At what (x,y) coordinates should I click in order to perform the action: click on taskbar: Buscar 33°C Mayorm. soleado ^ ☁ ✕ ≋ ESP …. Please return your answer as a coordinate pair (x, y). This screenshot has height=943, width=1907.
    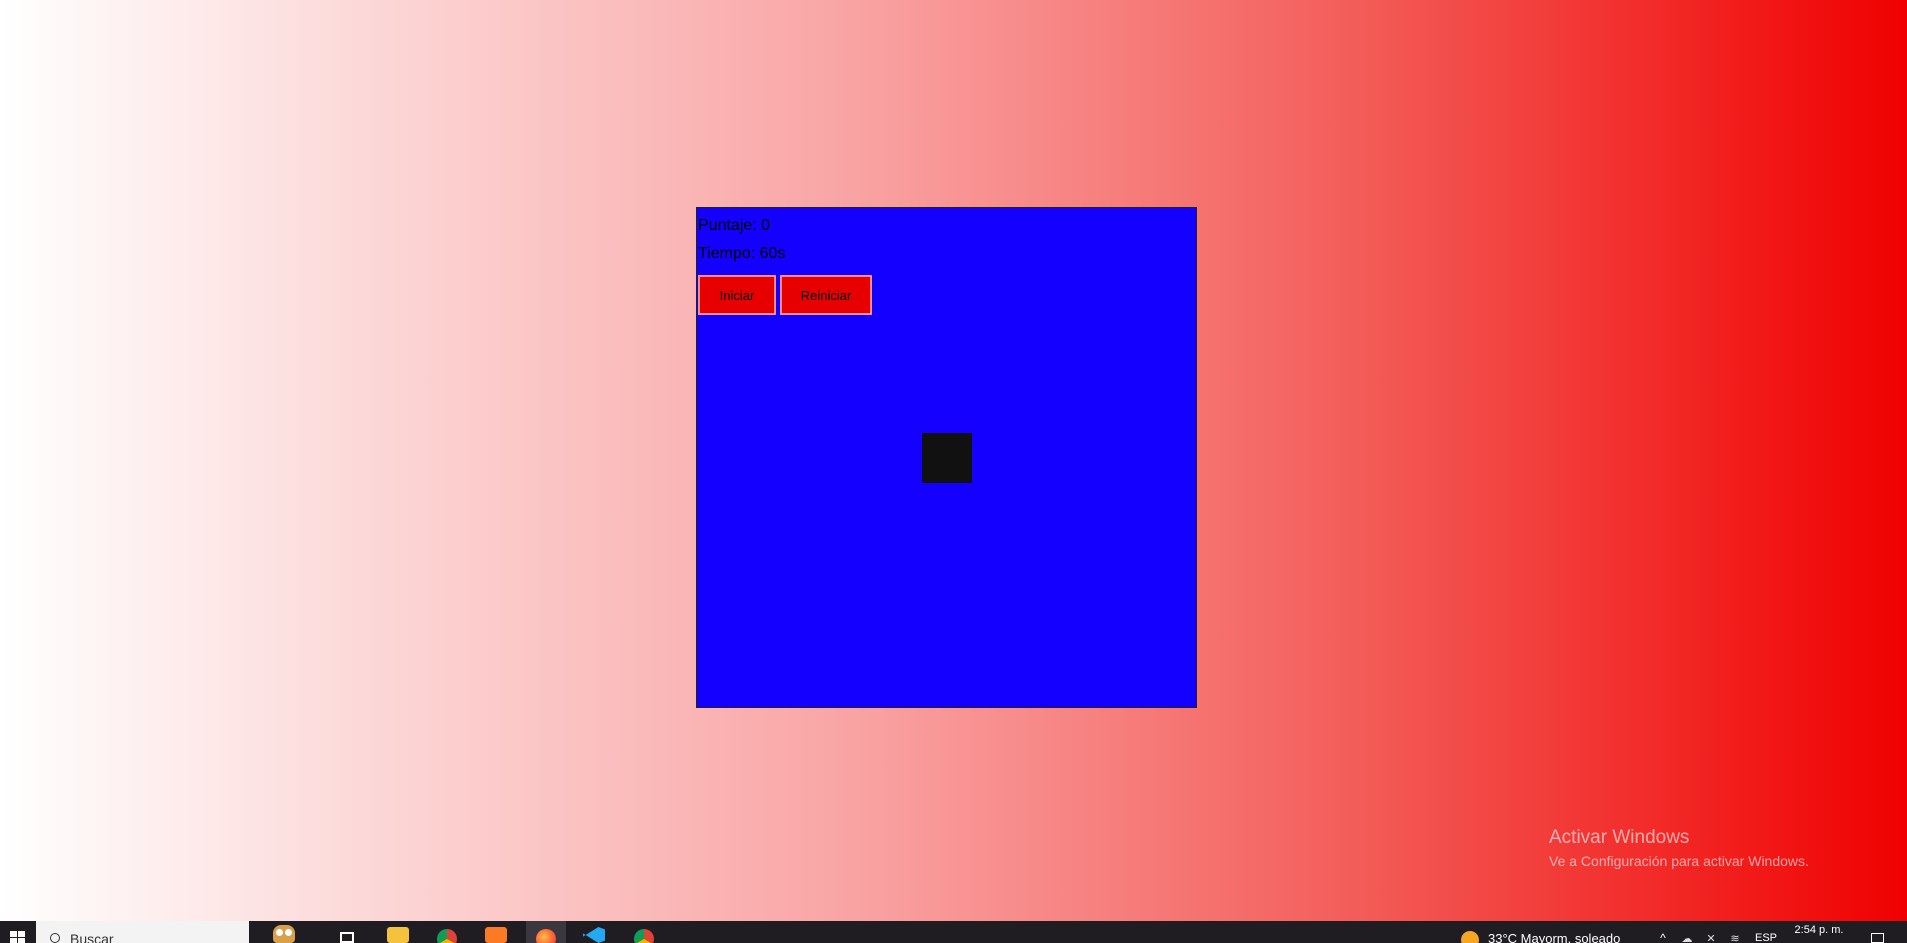
    Looking at the image, I should click on (953, 932).